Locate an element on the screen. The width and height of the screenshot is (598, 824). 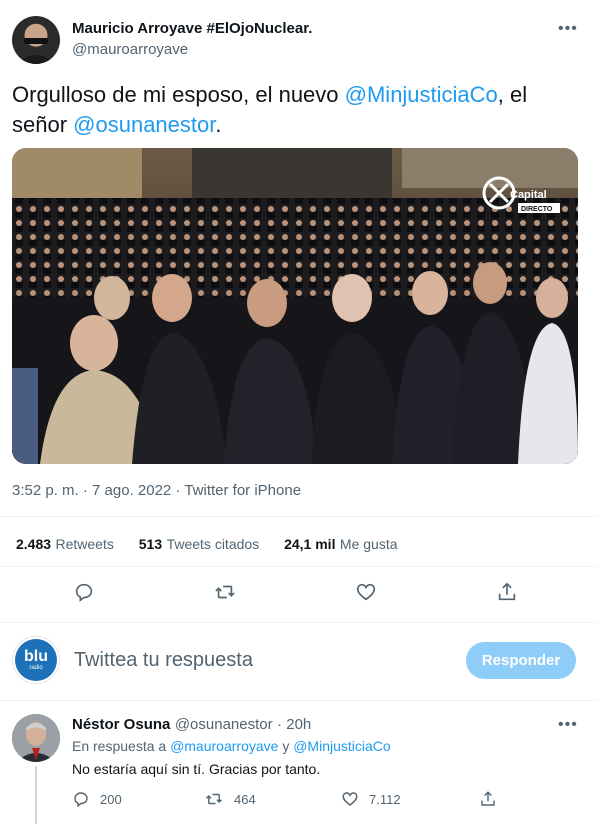
channel-logo-text: Capital is located at coordinates (528, 195).